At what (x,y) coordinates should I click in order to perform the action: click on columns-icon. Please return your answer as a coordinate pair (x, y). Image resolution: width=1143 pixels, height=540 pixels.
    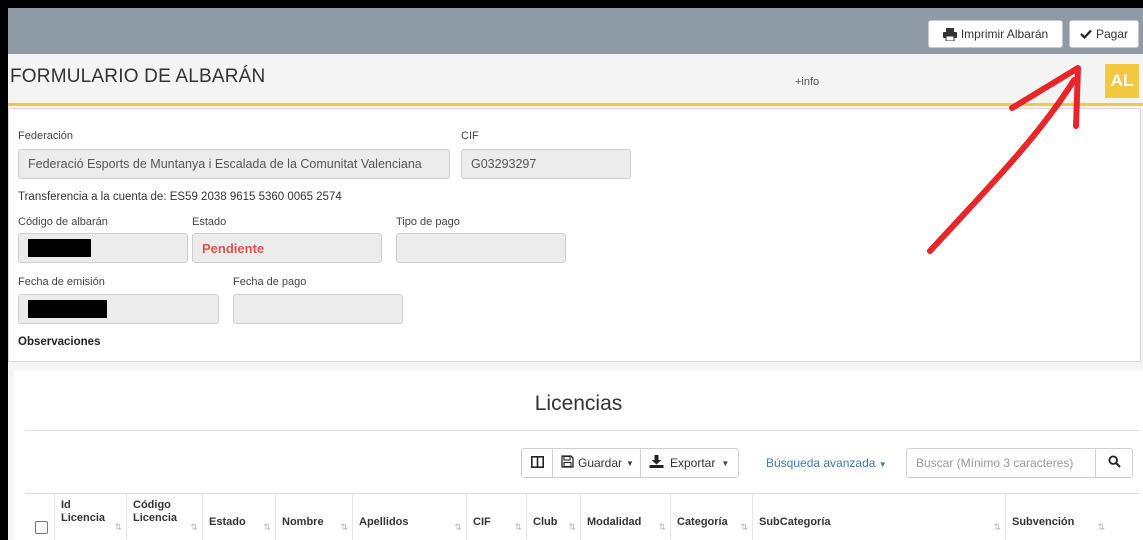
    Looking at the image, I should click on (537, 463).